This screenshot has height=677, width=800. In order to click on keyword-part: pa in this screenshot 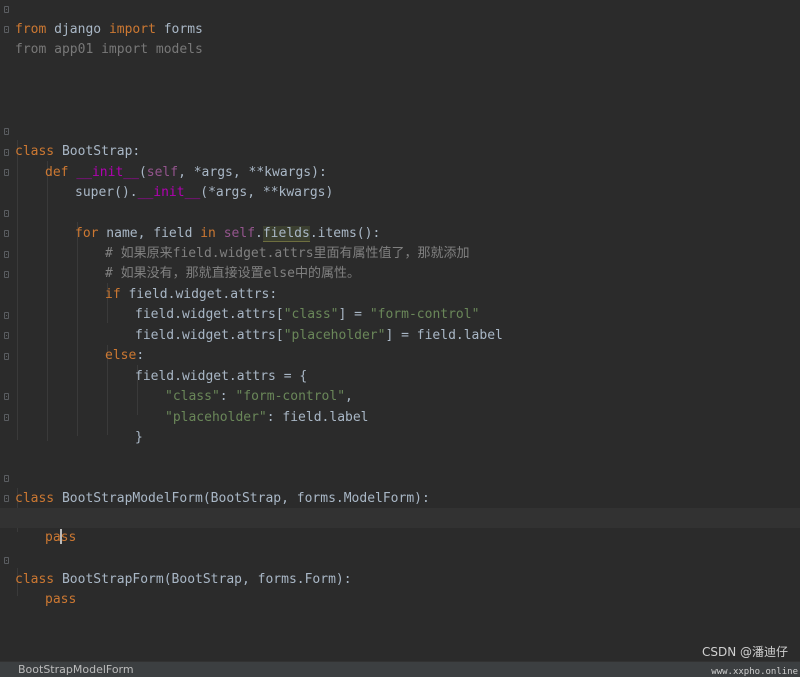, I will do `click(53, 538)`.